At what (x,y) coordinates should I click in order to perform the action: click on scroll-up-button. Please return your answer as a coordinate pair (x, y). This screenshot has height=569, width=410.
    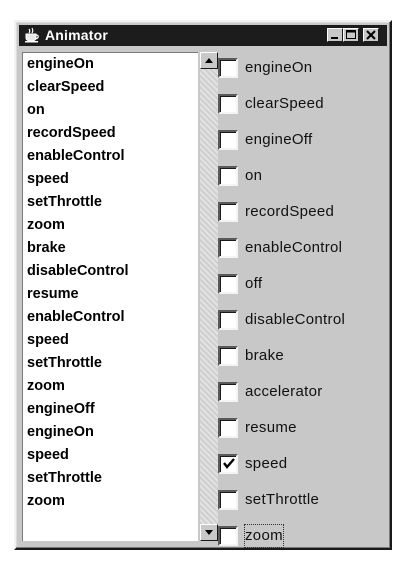
    Looking at the image, I should click on (209, 60).